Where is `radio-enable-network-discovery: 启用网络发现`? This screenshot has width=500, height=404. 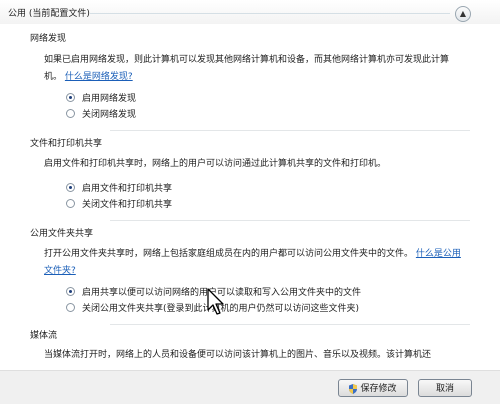 radio-enable-network-discovery: 启用网络发现 is located at coordinates (101, 97).